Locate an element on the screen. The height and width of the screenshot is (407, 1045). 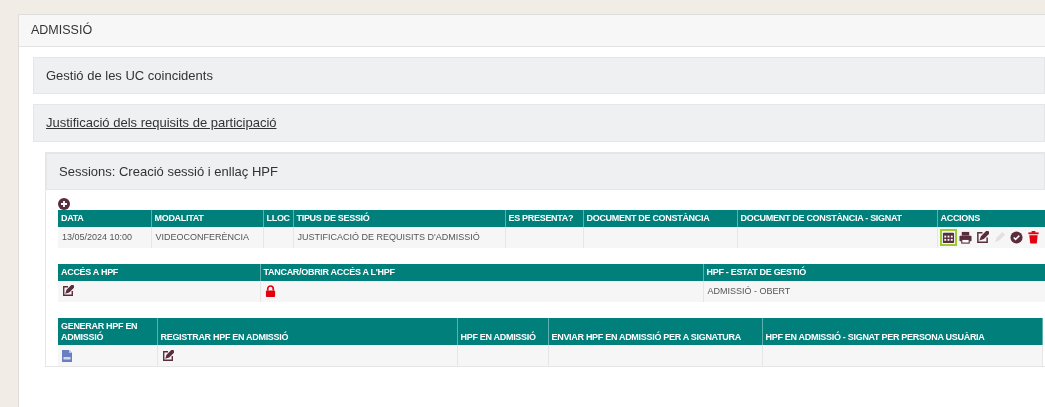
column-header: ACCIONS is located at coordinates (991, 219).